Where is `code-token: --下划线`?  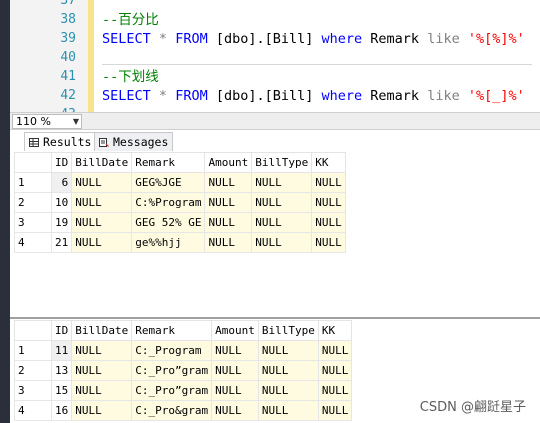 code-token: --下划线 is located at coordinates (130, 77).